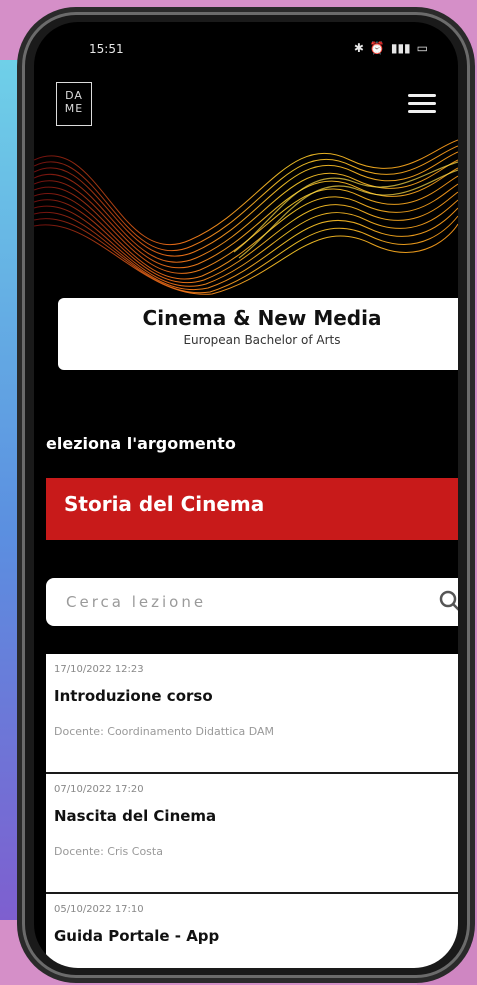 The width and height of the screenshot is (477, 985). What do you see at coordinates (164, 731) in the screenshot?
I see `lesson-teacher: Docente: Coordinamento Didattica DAM` at bounding box center [164, 731].